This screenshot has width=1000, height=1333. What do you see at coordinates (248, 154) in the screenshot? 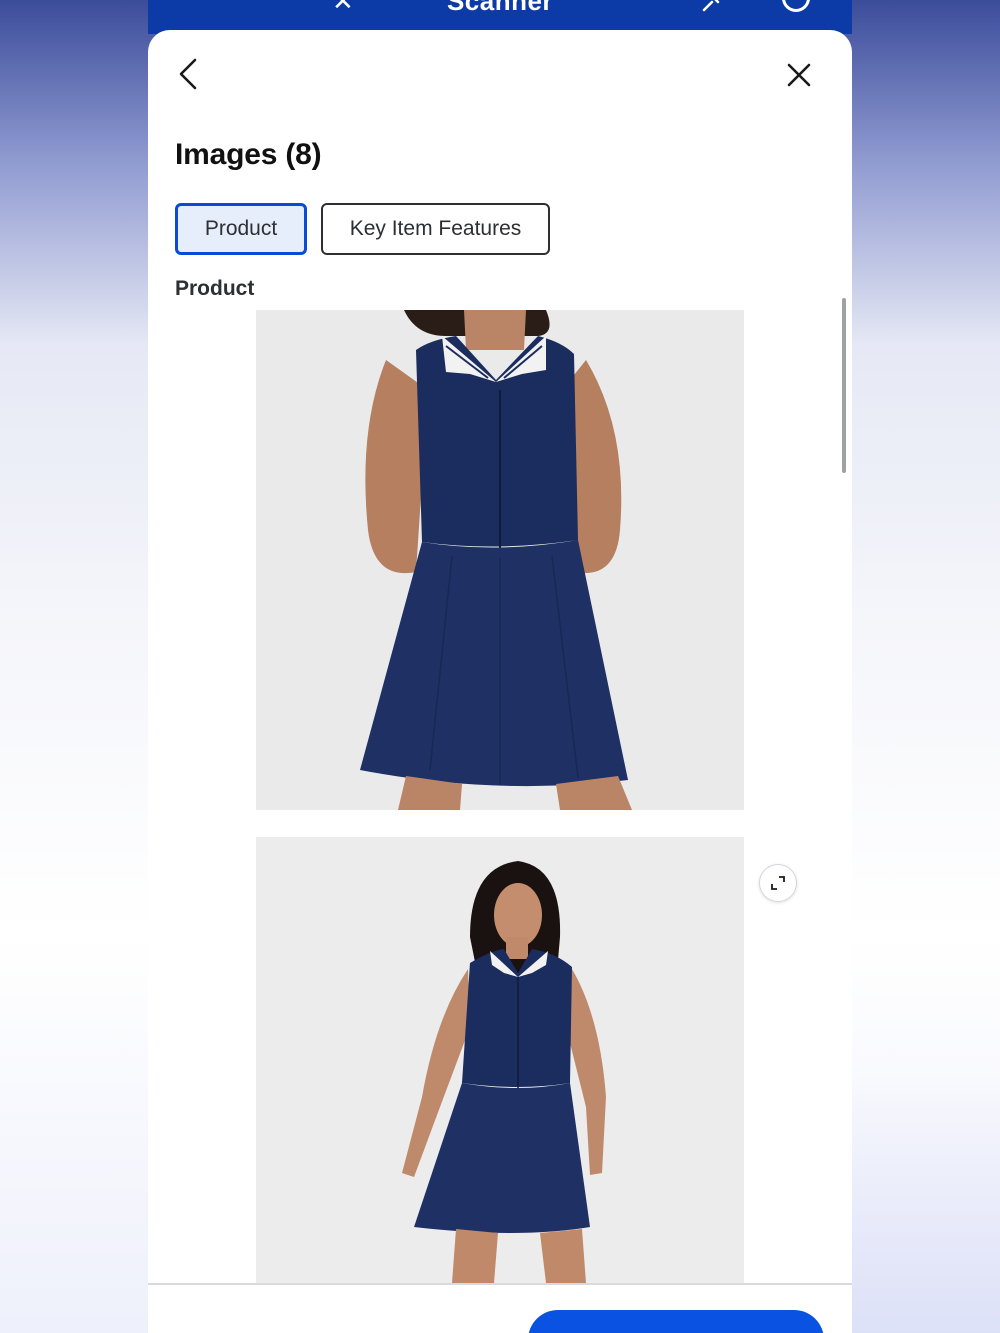
I see `page-title: Images (8)` at bounding box center [248, 154].